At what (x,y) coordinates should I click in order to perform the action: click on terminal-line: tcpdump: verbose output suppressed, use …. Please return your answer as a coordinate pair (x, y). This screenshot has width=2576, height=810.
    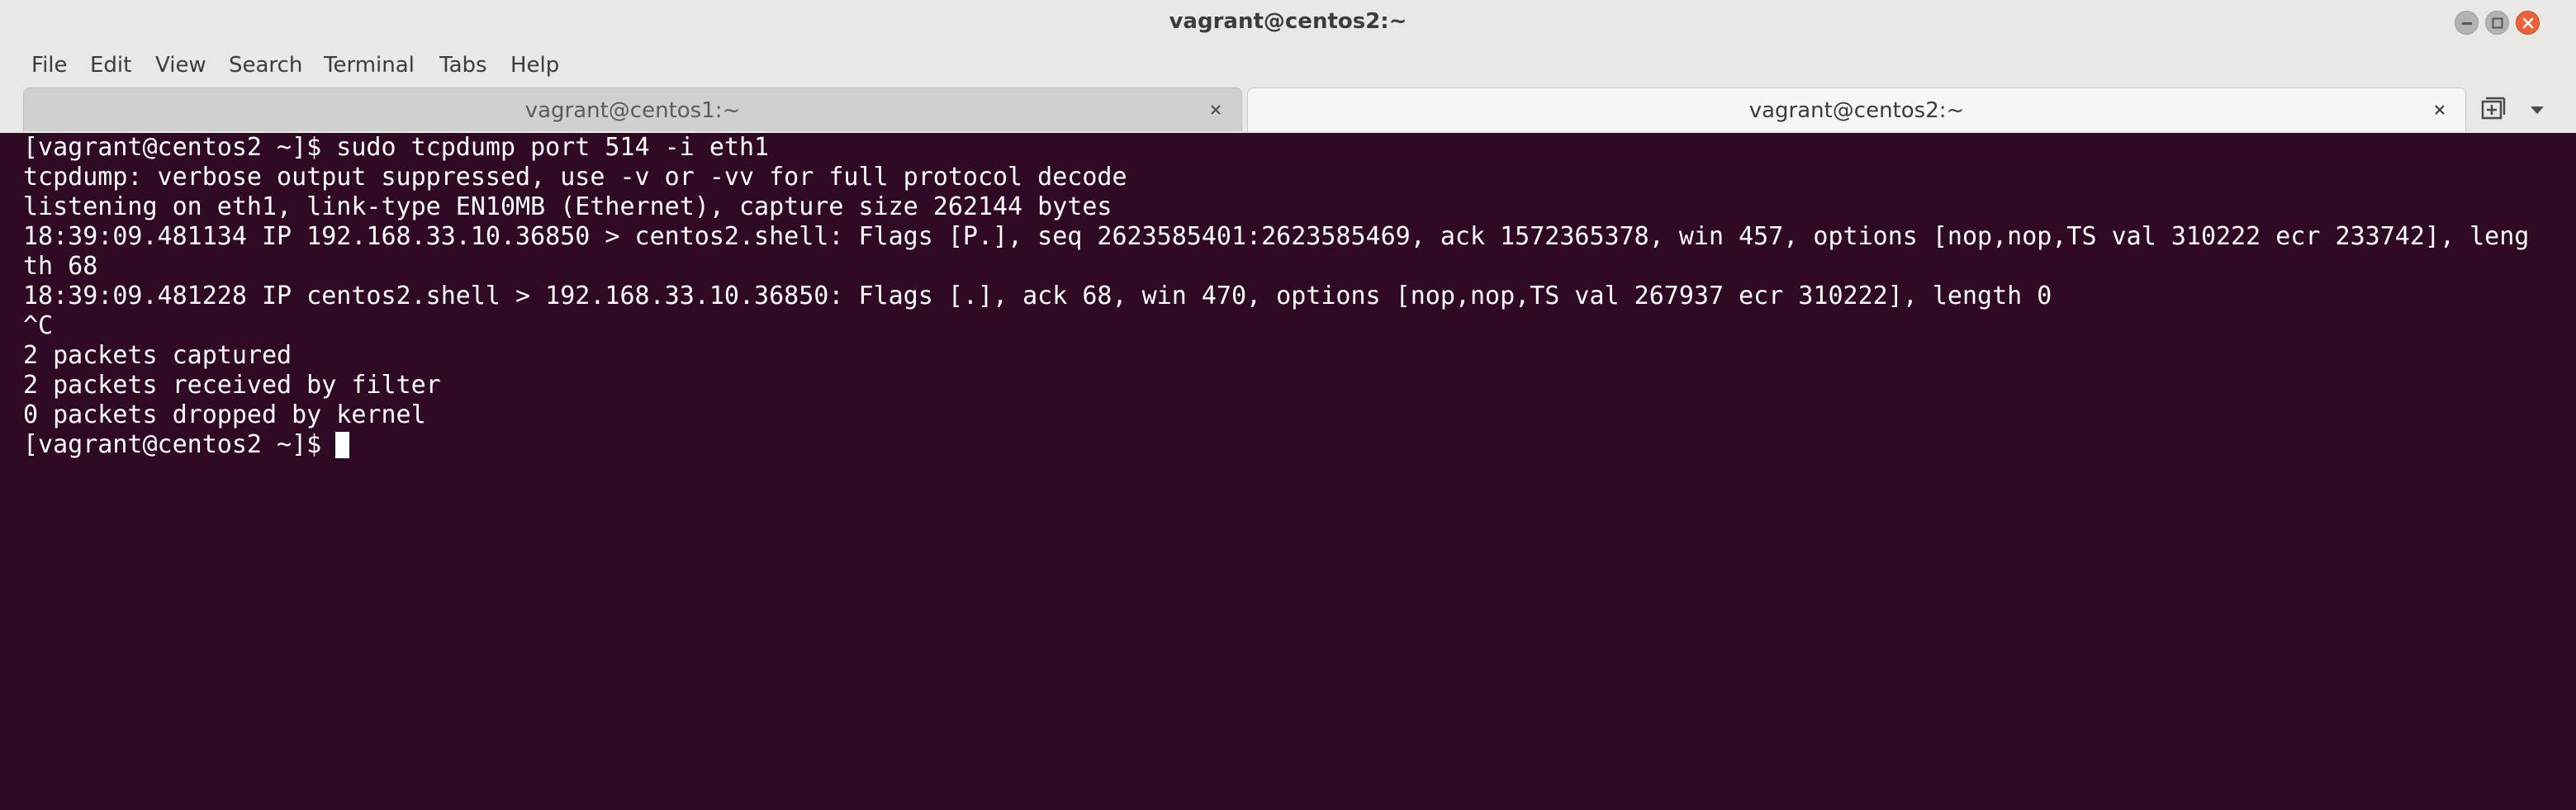
    Looking at the image, I should click on (575, 177).